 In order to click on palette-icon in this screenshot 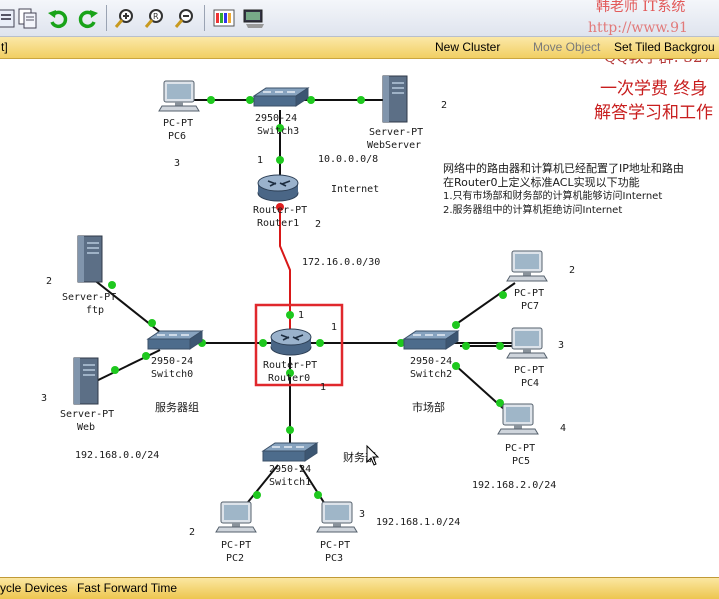, I will do `click(224, 18)`.